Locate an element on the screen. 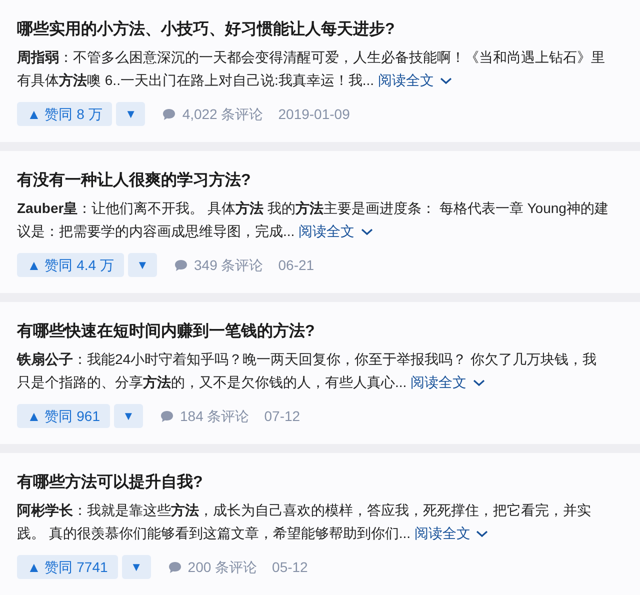  upvote-button: ▲ 赞同 7741 is located at coordinates (67, 567).